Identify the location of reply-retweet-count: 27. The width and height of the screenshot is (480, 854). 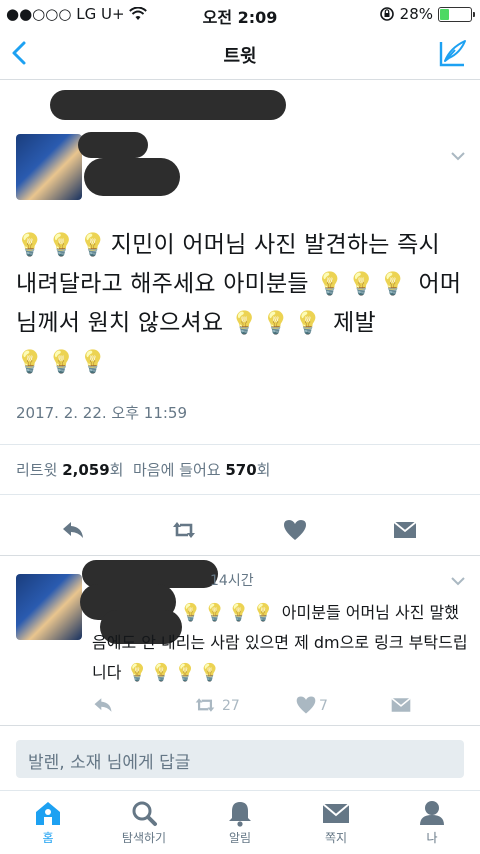
(231, 706).